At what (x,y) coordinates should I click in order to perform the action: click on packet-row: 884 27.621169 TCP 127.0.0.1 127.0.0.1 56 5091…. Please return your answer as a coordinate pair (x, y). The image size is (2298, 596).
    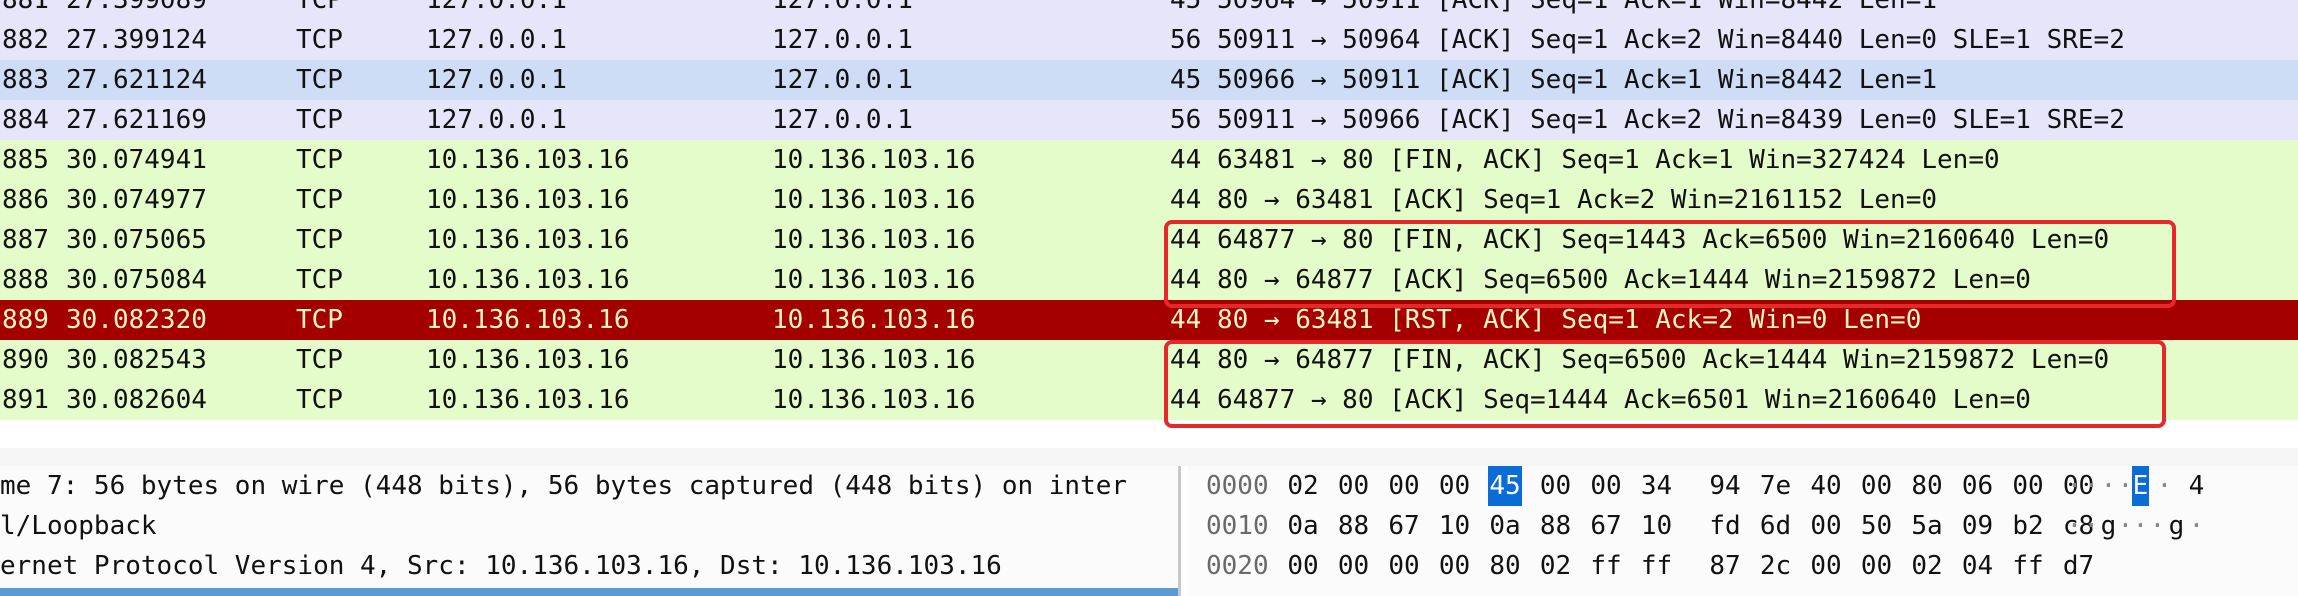
    Looking at the image, I should click on (1149, 120).